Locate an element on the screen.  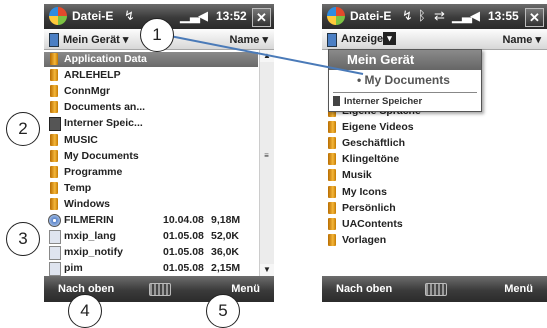
folder-row: UAContents is located at coordinates (434, 224).